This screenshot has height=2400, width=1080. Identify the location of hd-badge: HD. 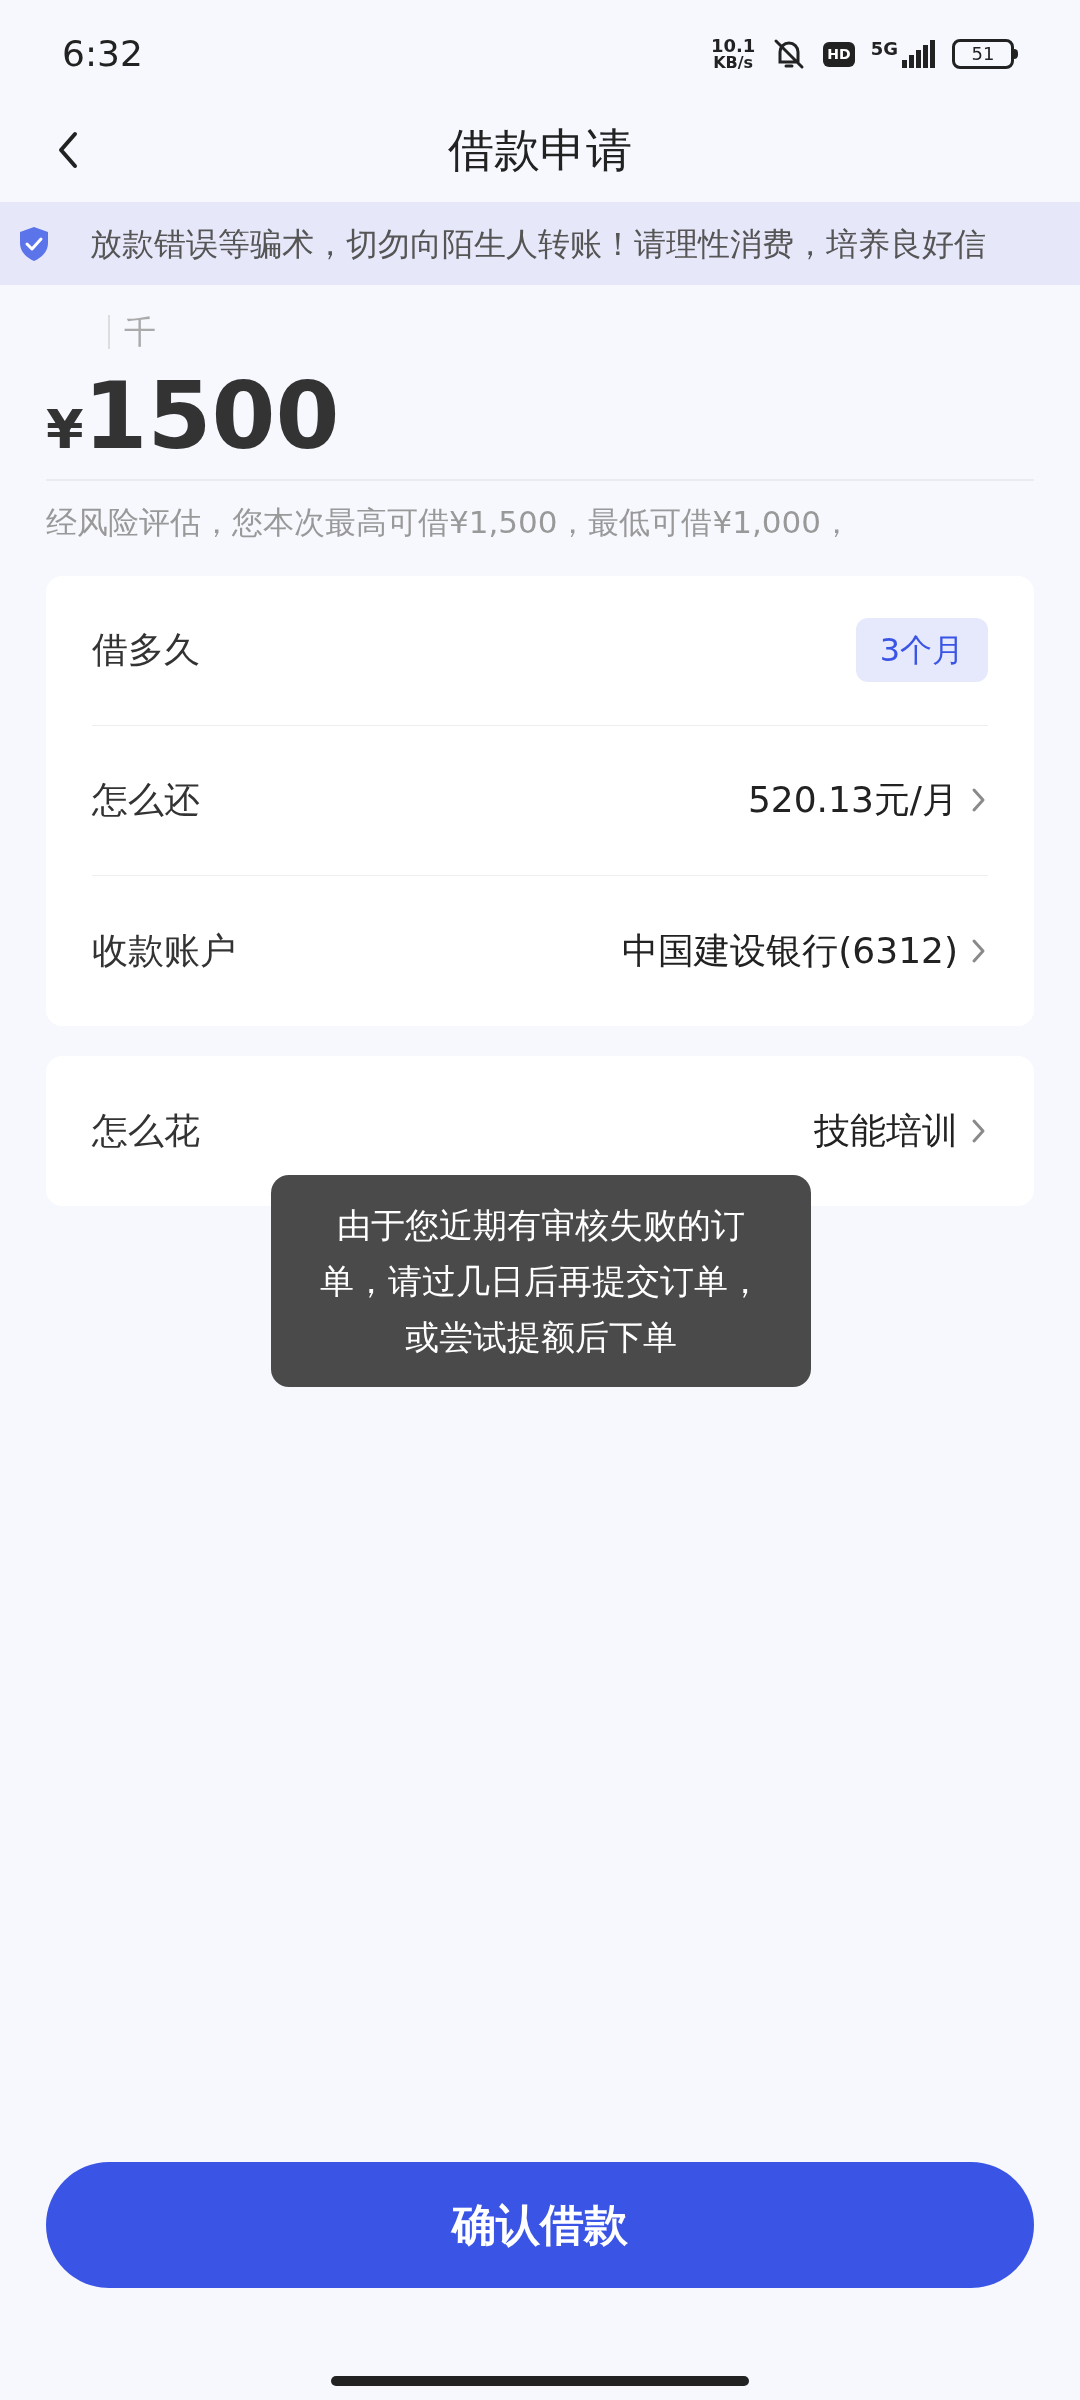
(839, 54).